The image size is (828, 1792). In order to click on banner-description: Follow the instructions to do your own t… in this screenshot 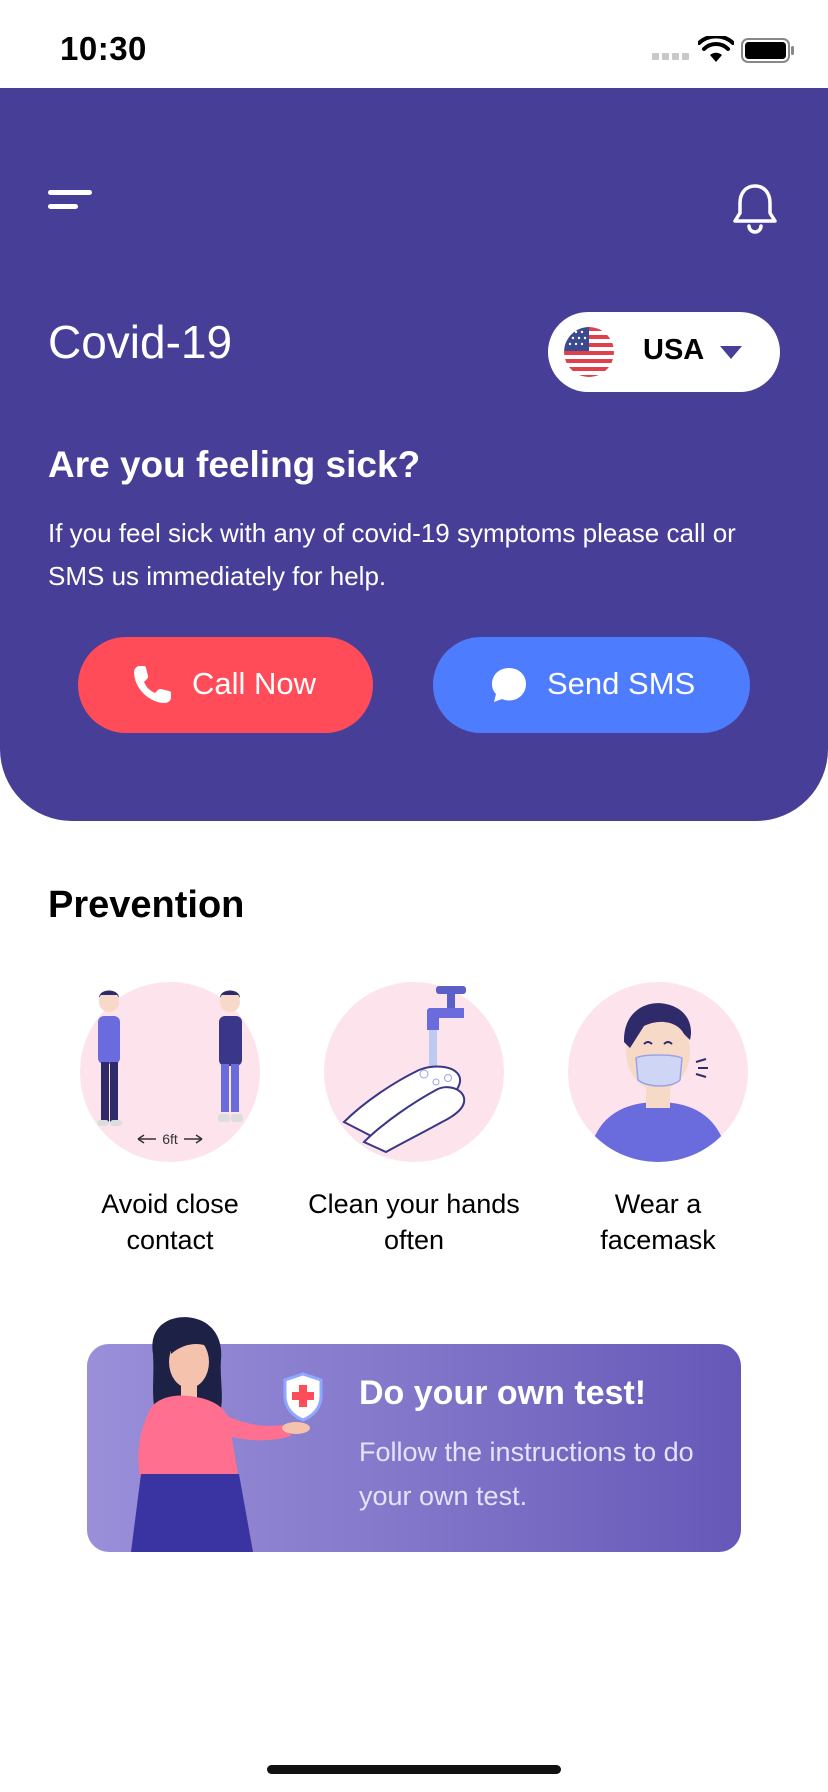, I will do `click(526, 1474)`.